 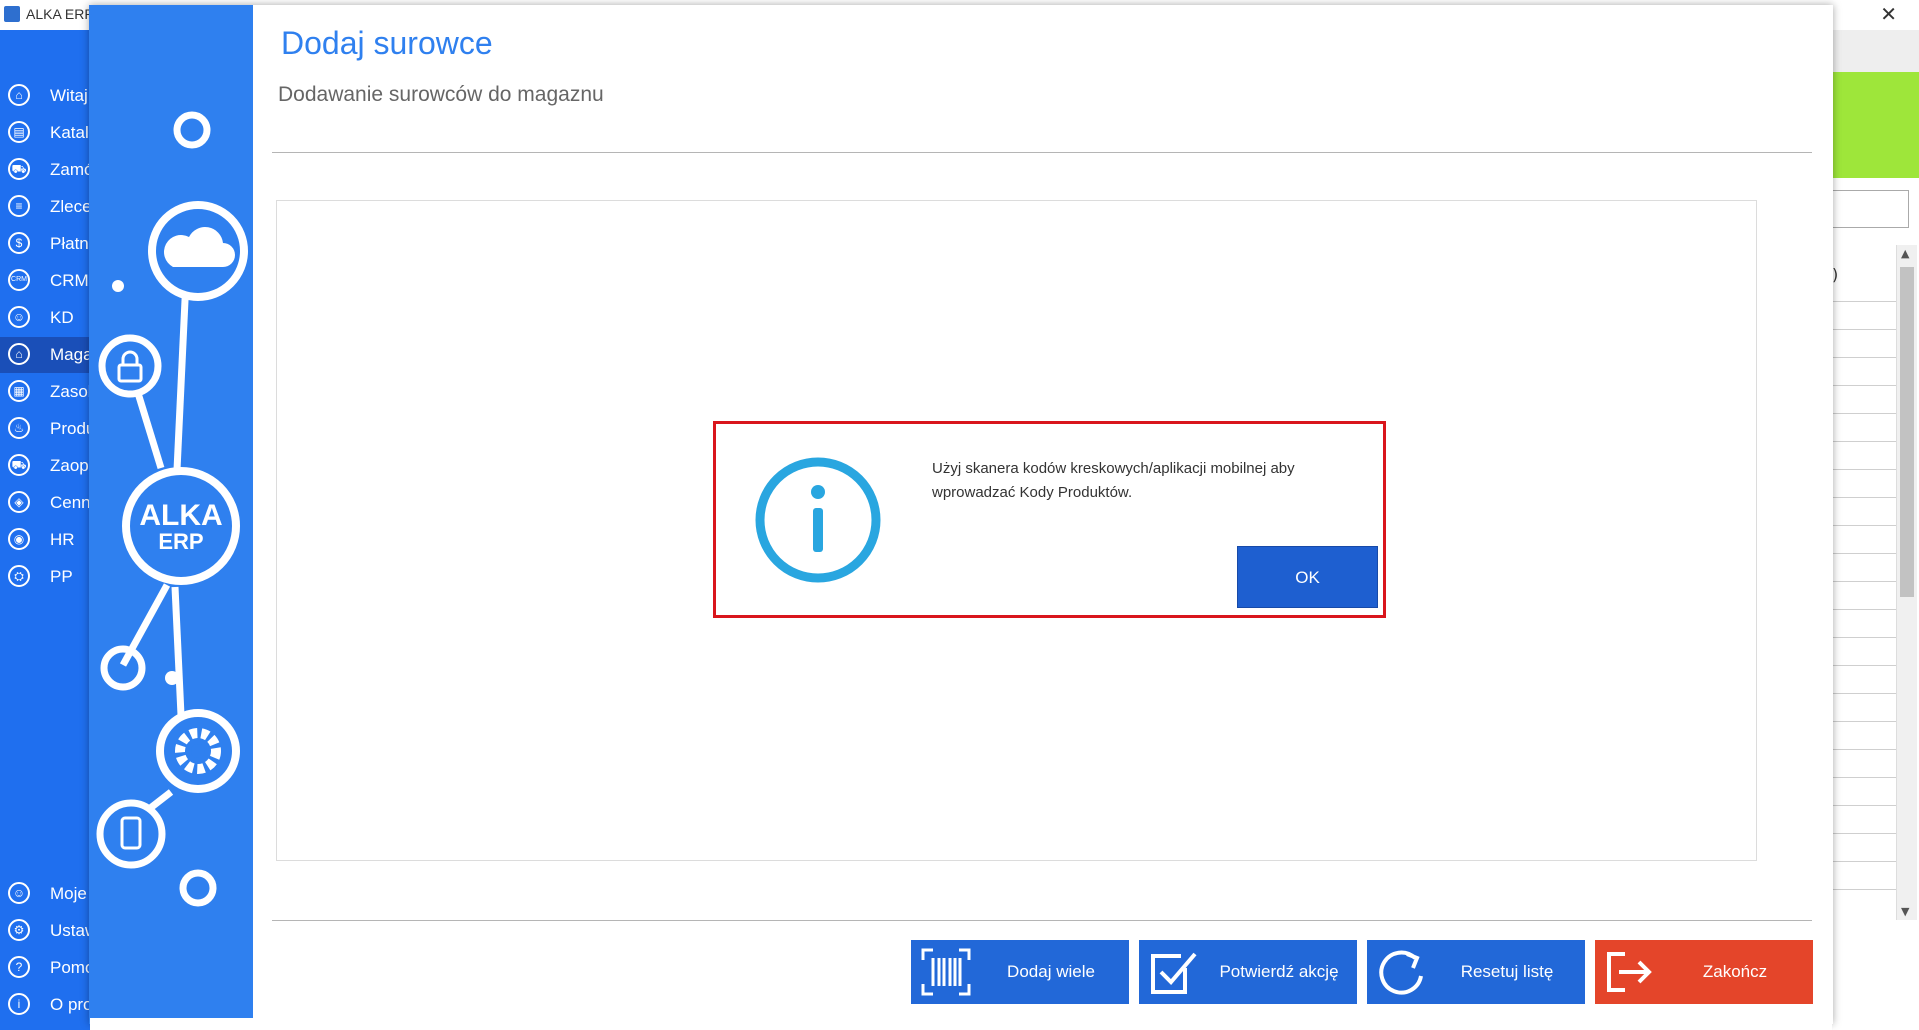 I want to click on hr-icon: ◉, so click(x=19, y=539).